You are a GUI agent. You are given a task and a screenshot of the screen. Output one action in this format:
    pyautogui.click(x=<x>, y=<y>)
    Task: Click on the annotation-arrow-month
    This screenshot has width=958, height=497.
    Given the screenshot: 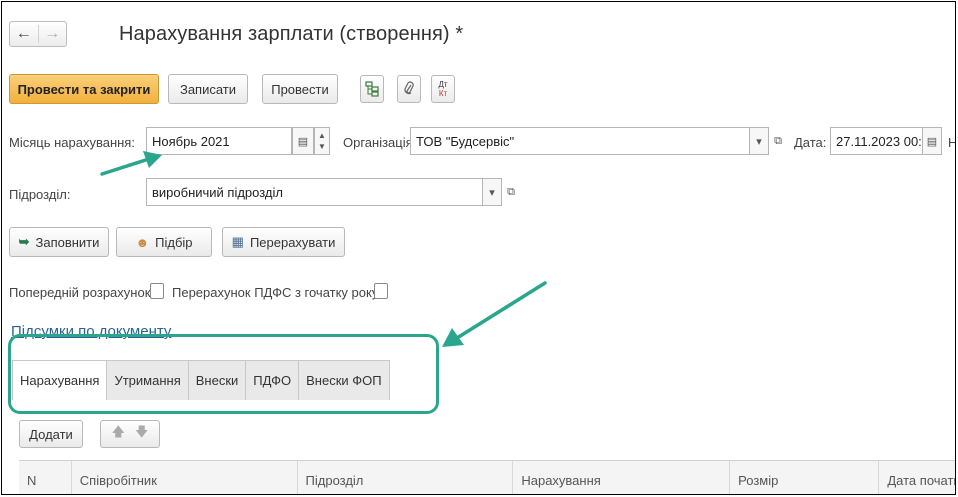 What is the action you would take?
    pyautogui.click(x=131, y=163)
    